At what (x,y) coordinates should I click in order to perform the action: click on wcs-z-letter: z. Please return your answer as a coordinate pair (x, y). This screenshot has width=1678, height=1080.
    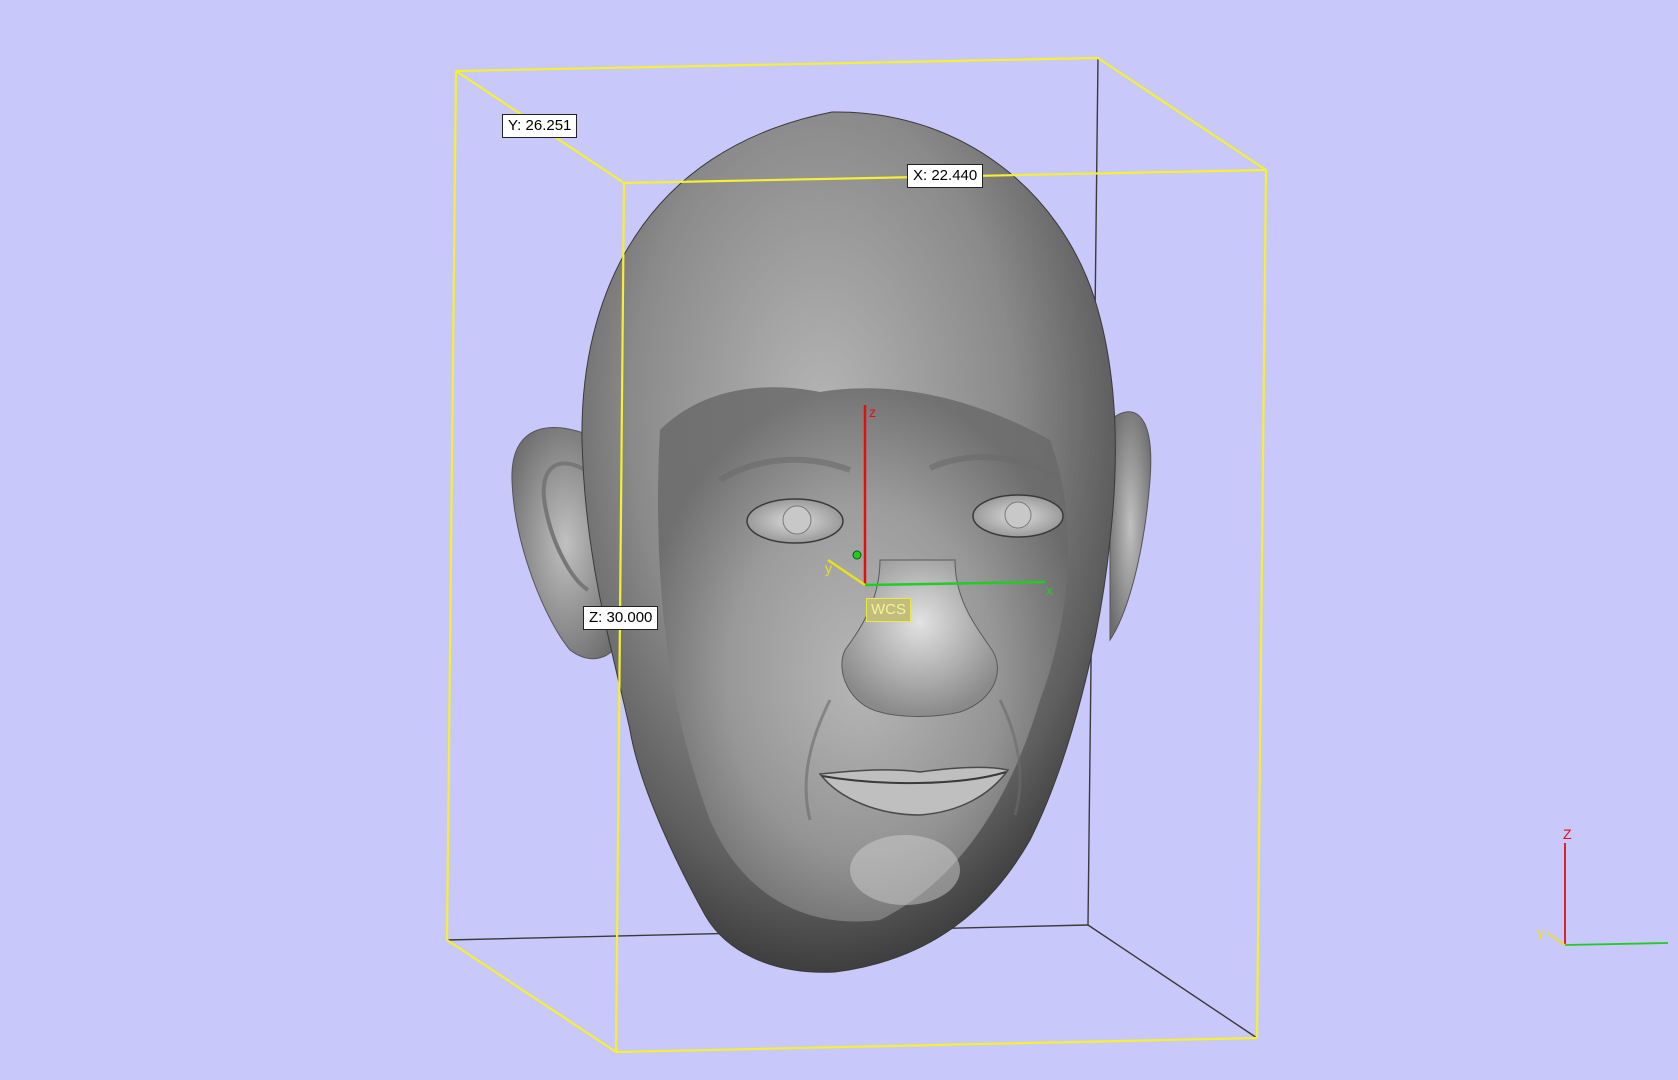
    Looking at the image, I should click on (872, 412).